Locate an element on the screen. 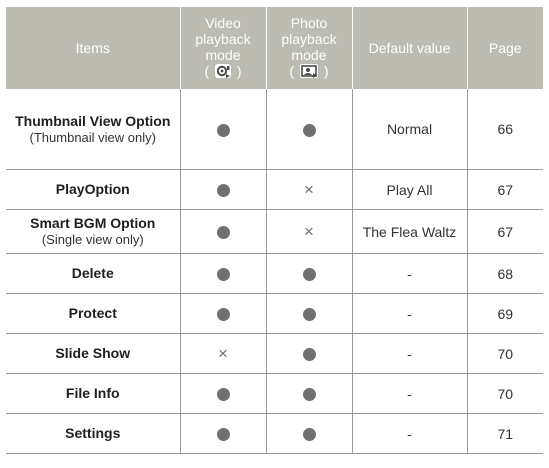 The width and height of the screenshot is (549, 468). default-value-cell: Play All is located at coordinates (409, 189).